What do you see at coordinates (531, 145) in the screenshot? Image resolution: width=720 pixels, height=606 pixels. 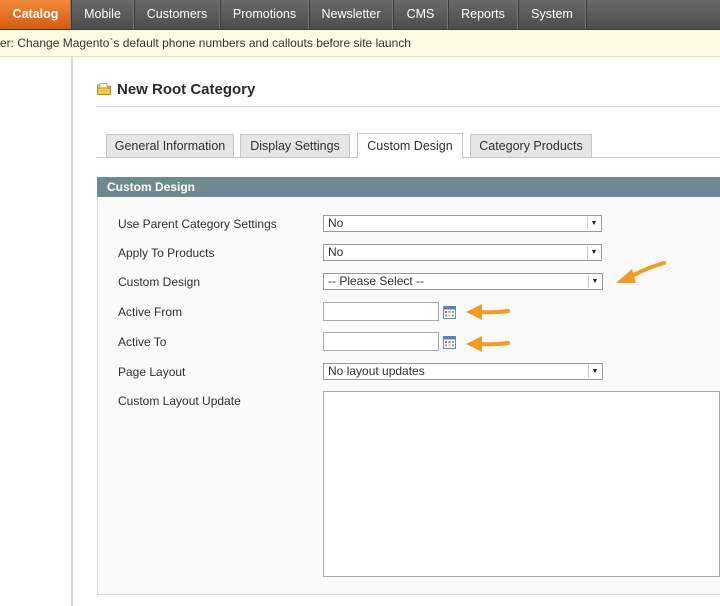 I see `tab-category-products: Category Products` at bounding box center [531, 145].